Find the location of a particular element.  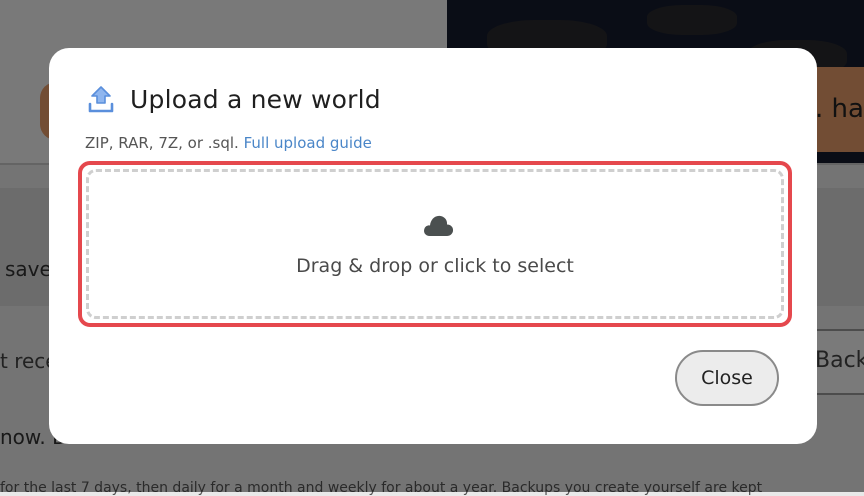

dialog-header: Upload a new world is located at coordinates (234, 99).